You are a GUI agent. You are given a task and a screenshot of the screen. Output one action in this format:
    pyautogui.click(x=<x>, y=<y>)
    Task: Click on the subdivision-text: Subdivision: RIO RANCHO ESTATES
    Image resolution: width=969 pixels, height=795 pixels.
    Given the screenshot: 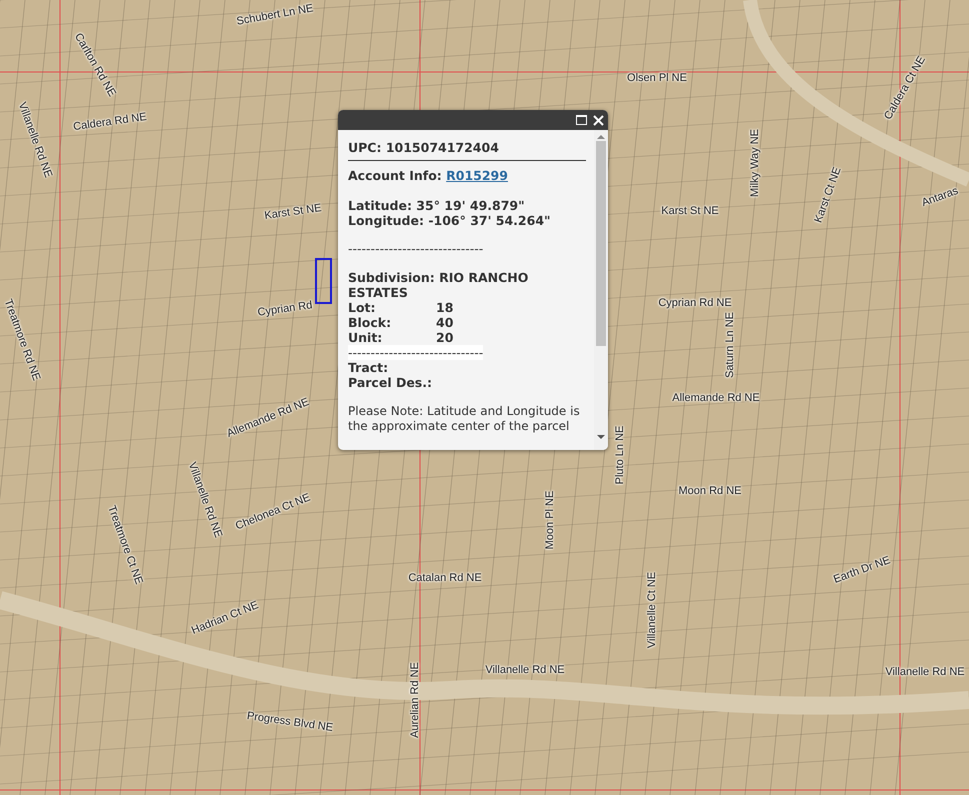 What is the action you would take?
    pyautogui.click(x=439, y=285)
    